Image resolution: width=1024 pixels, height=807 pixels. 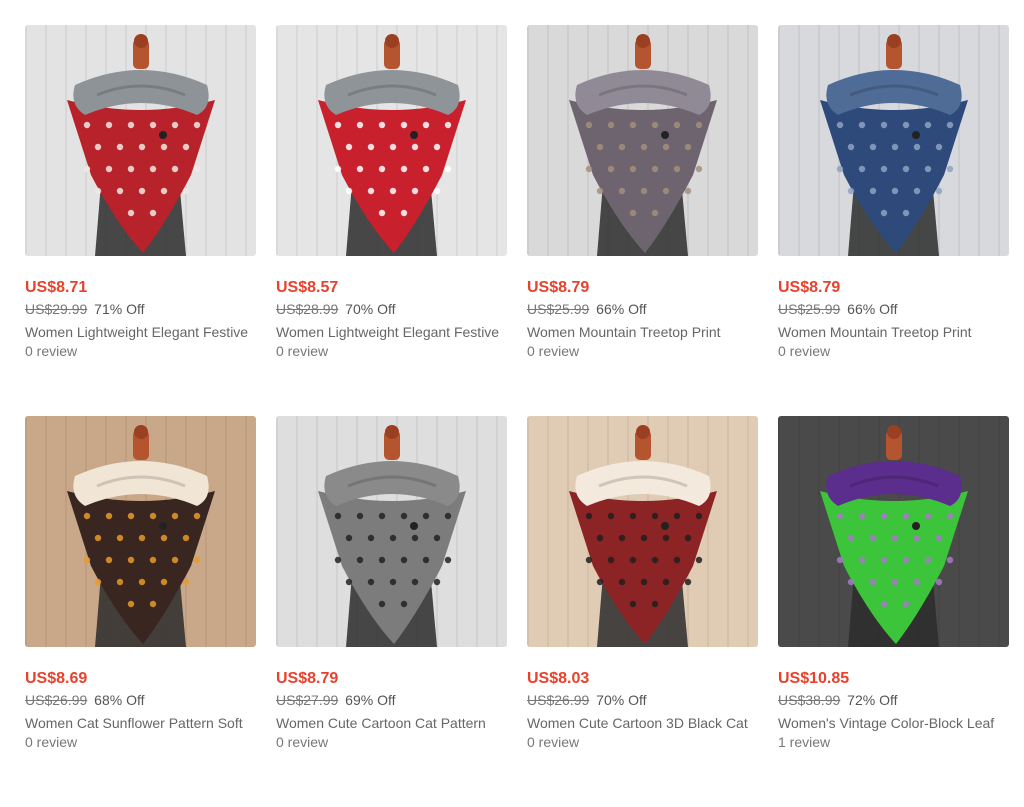 What do you see at coordinates (893, 723) in the screenshot?
I see `product-title: Women's Vintage Color-Block Leaf` at bounding box center [893, 723].